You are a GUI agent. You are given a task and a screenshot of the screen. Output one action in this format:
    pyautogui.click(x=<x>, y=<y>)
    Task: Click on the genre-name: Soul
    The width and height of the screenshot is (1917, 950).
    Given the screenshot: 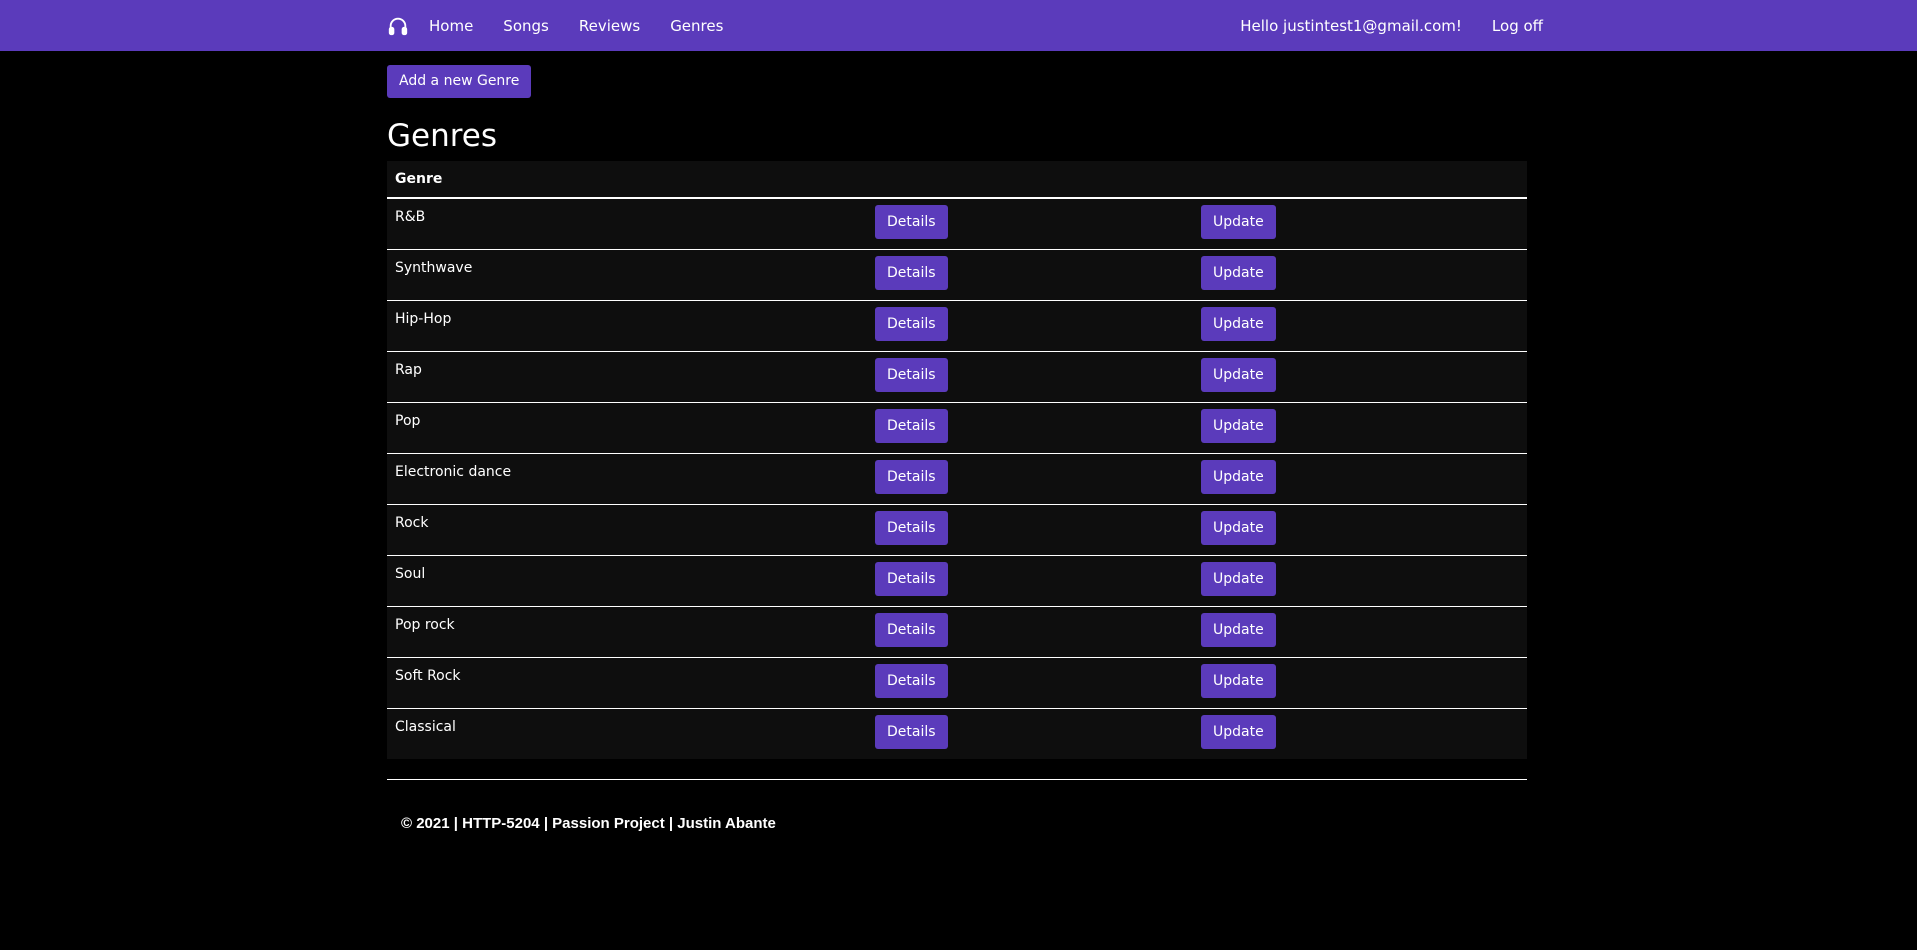 What is the action you would take?
    pyautogui.click(x=626, y=581)
    